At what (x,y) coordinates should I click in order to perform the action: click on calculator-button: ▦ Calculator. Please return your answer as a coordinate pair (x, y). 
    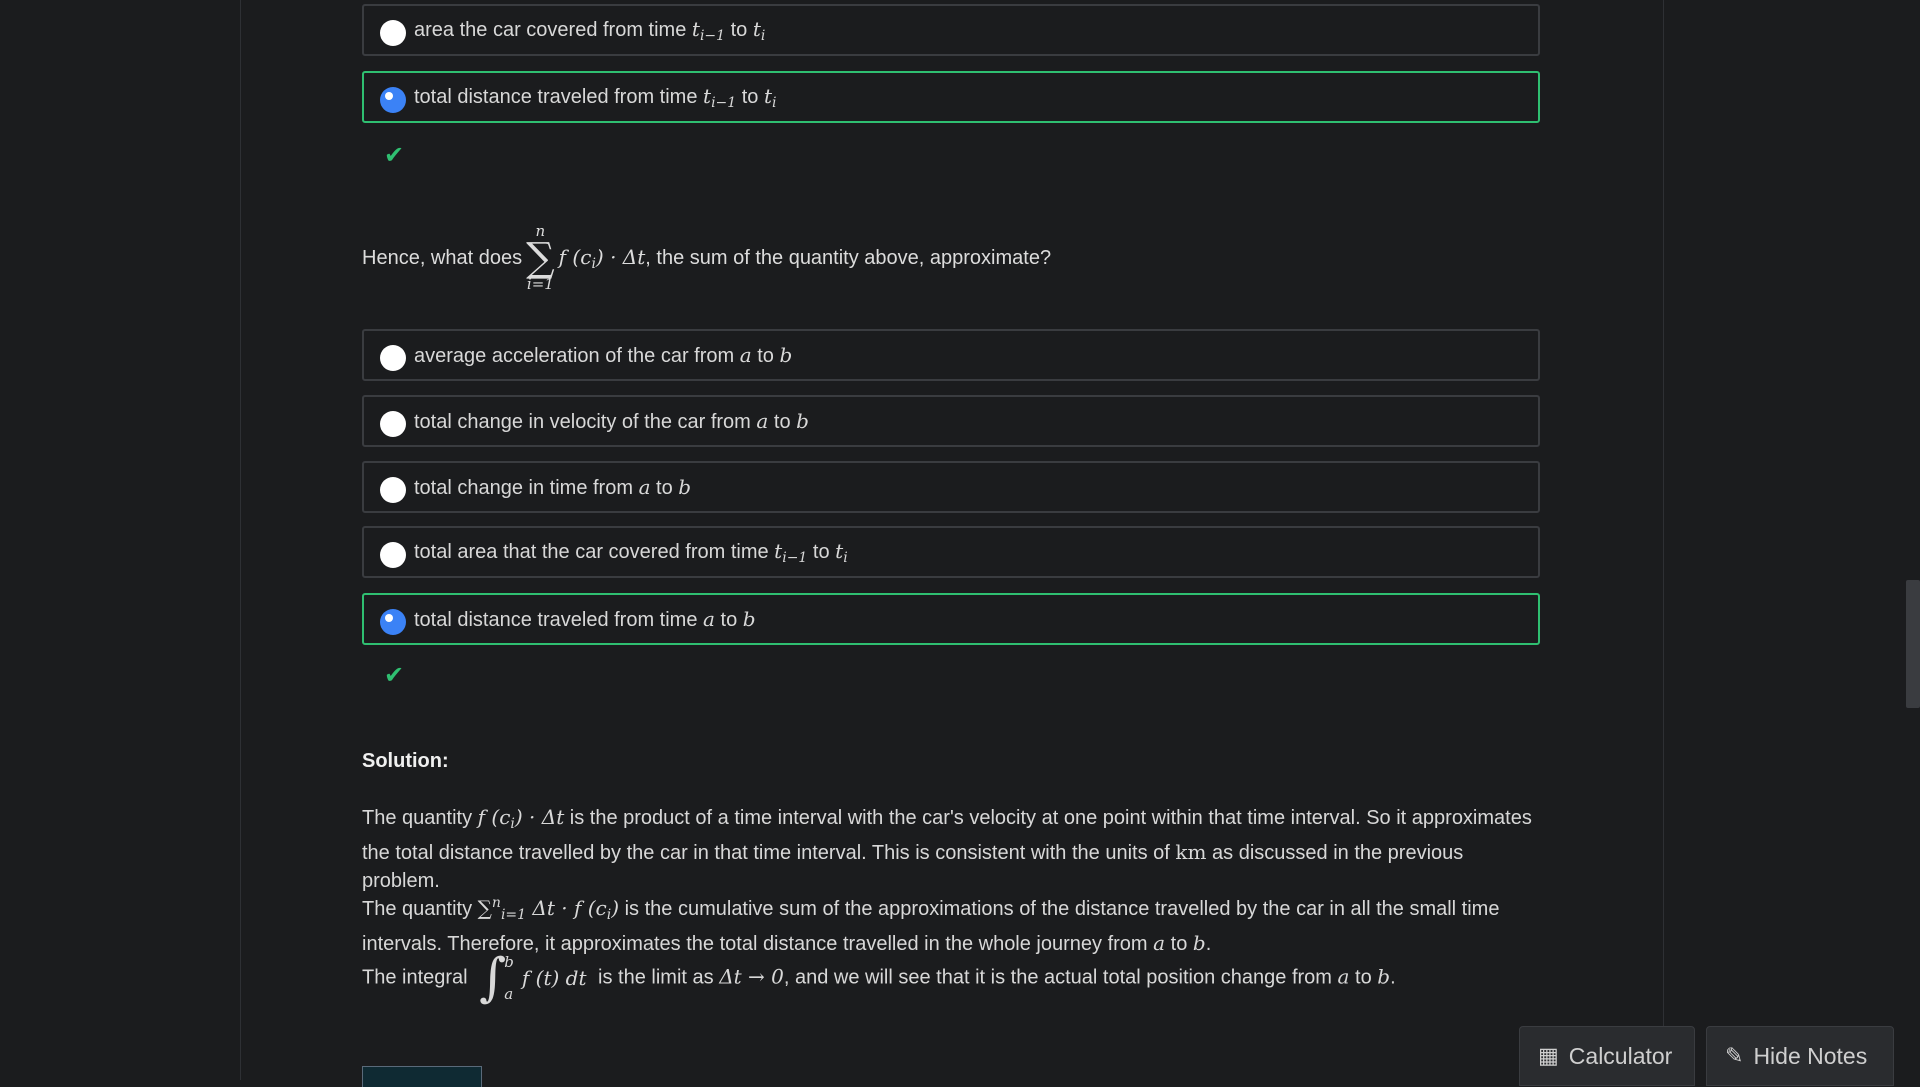
    Looking at the image, I should click on (1607, 1056).